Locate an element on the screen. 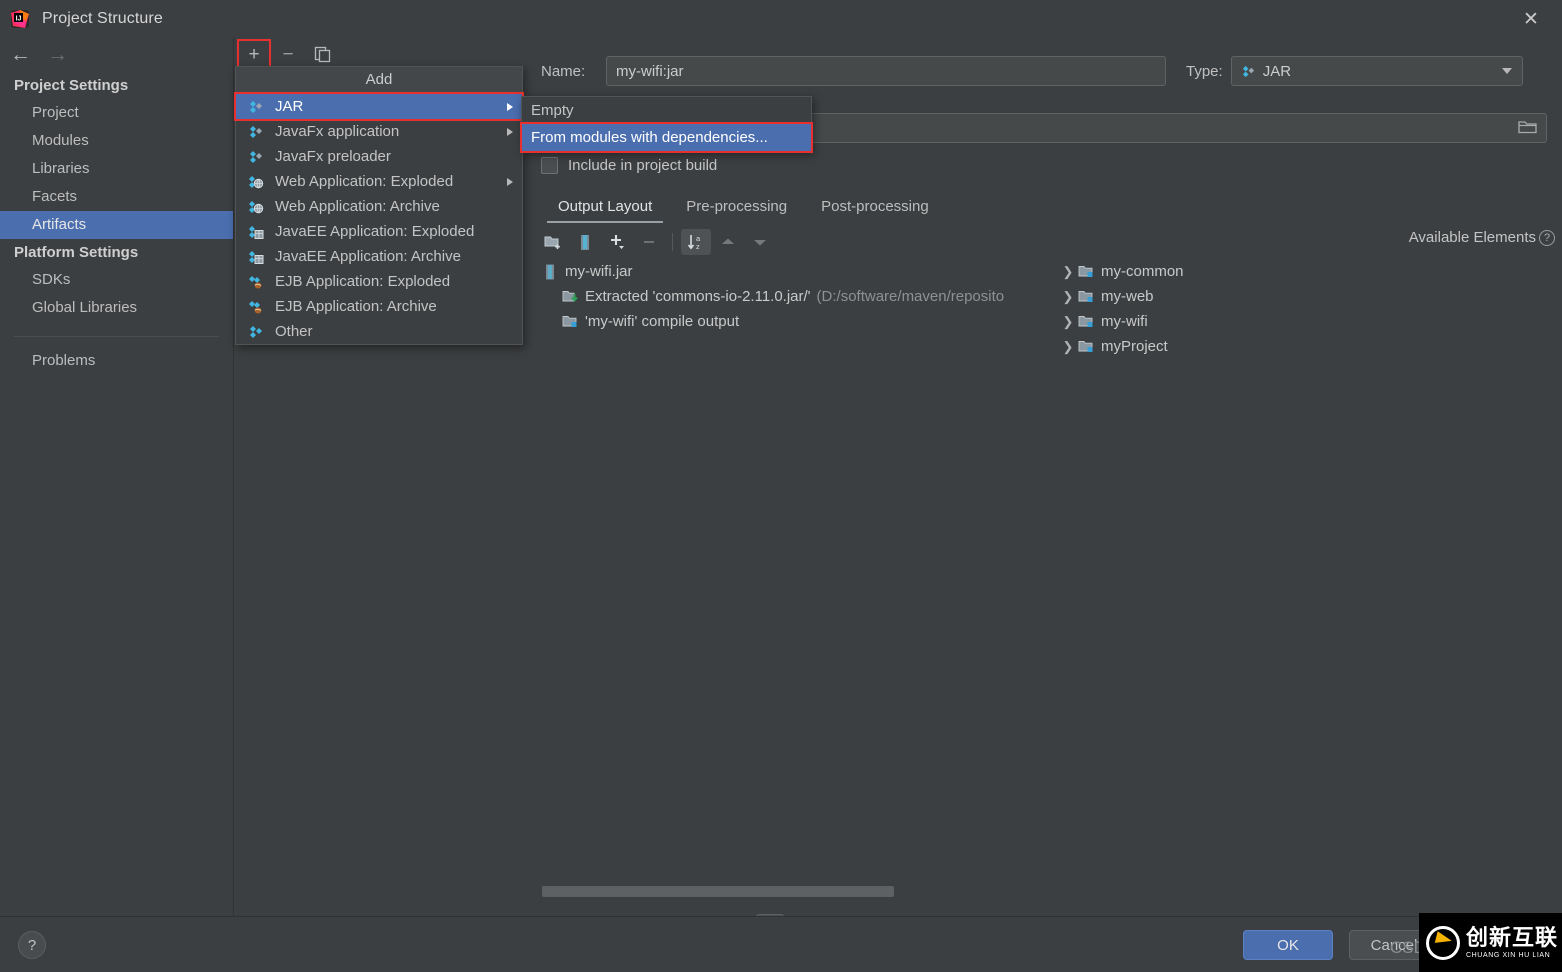 The image size is (1562, 972). artifact-other-icon is located at coordinates (258, 332).